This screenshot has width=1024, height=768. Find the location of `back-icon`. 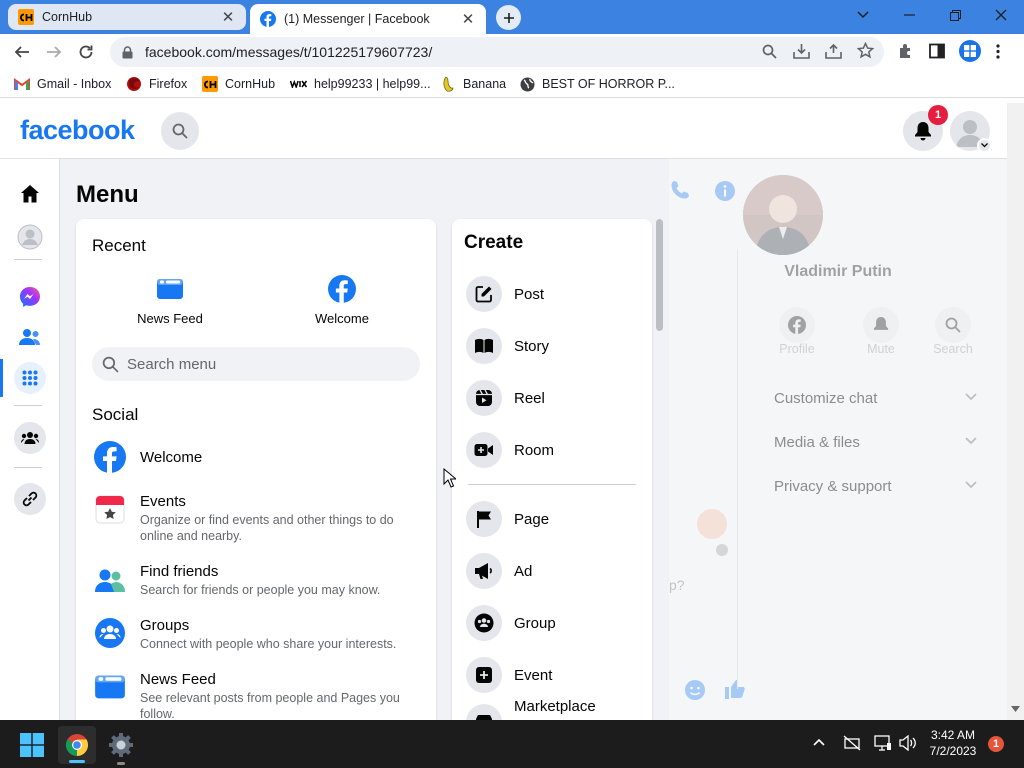

back-icon is located at coordinates (22, 52).